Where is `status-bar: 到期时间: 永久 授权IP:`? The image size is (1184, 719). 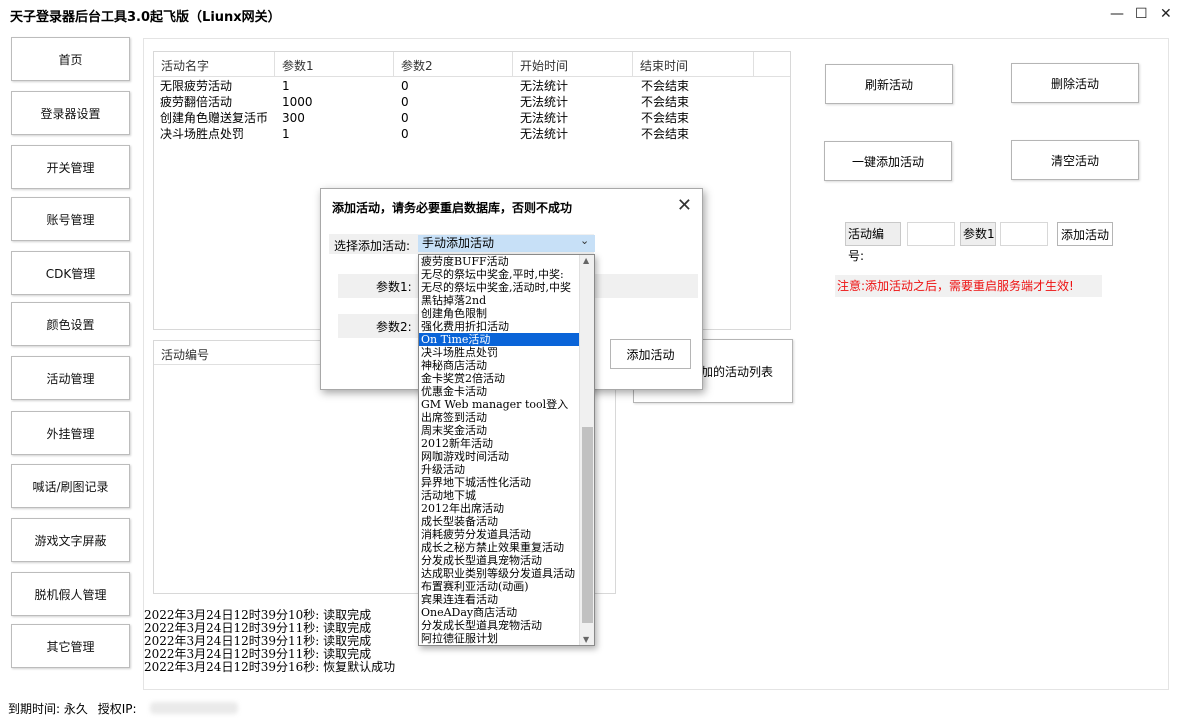 status-bar: 到期时间: 永久 授权IP: is located at coordinates (72, 708).